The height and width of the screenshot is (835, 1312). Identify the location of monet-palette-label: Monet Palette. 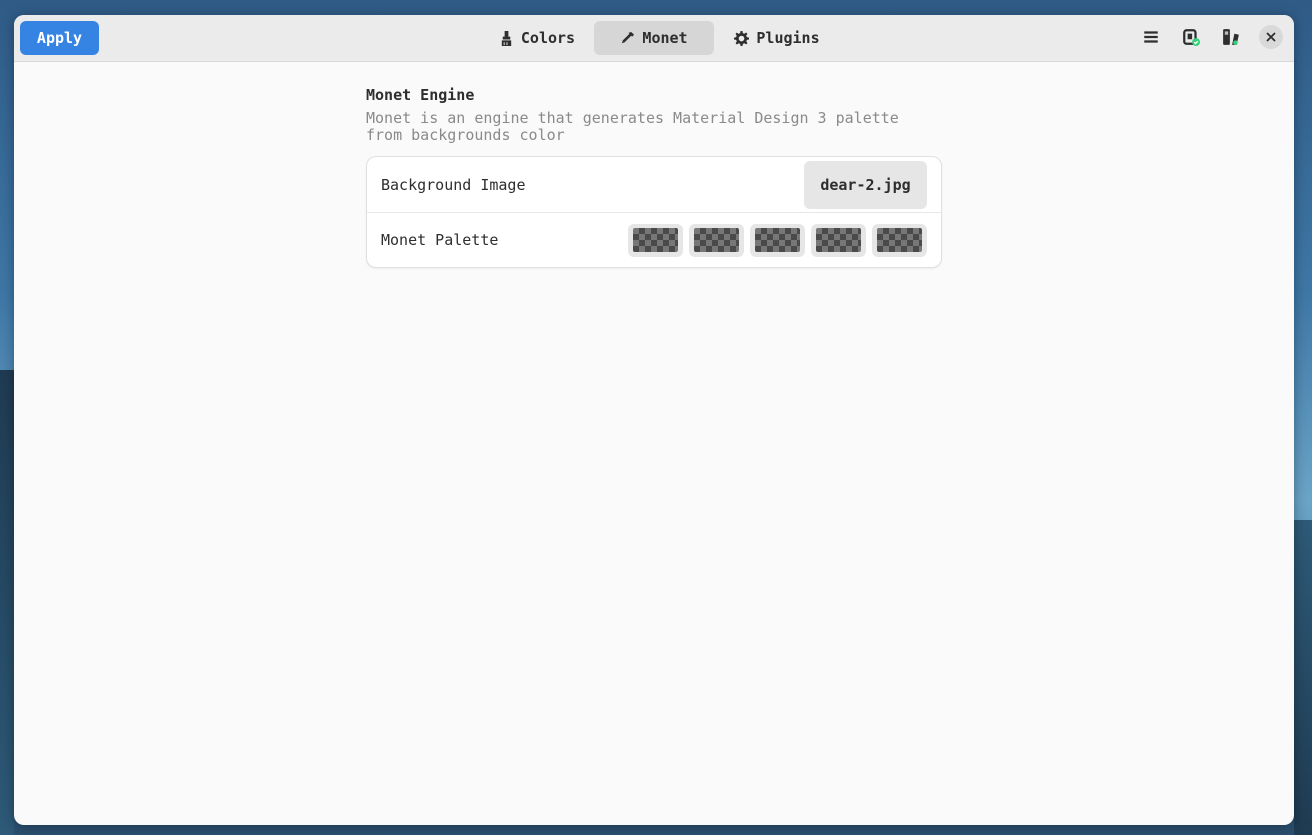
(440, 240).